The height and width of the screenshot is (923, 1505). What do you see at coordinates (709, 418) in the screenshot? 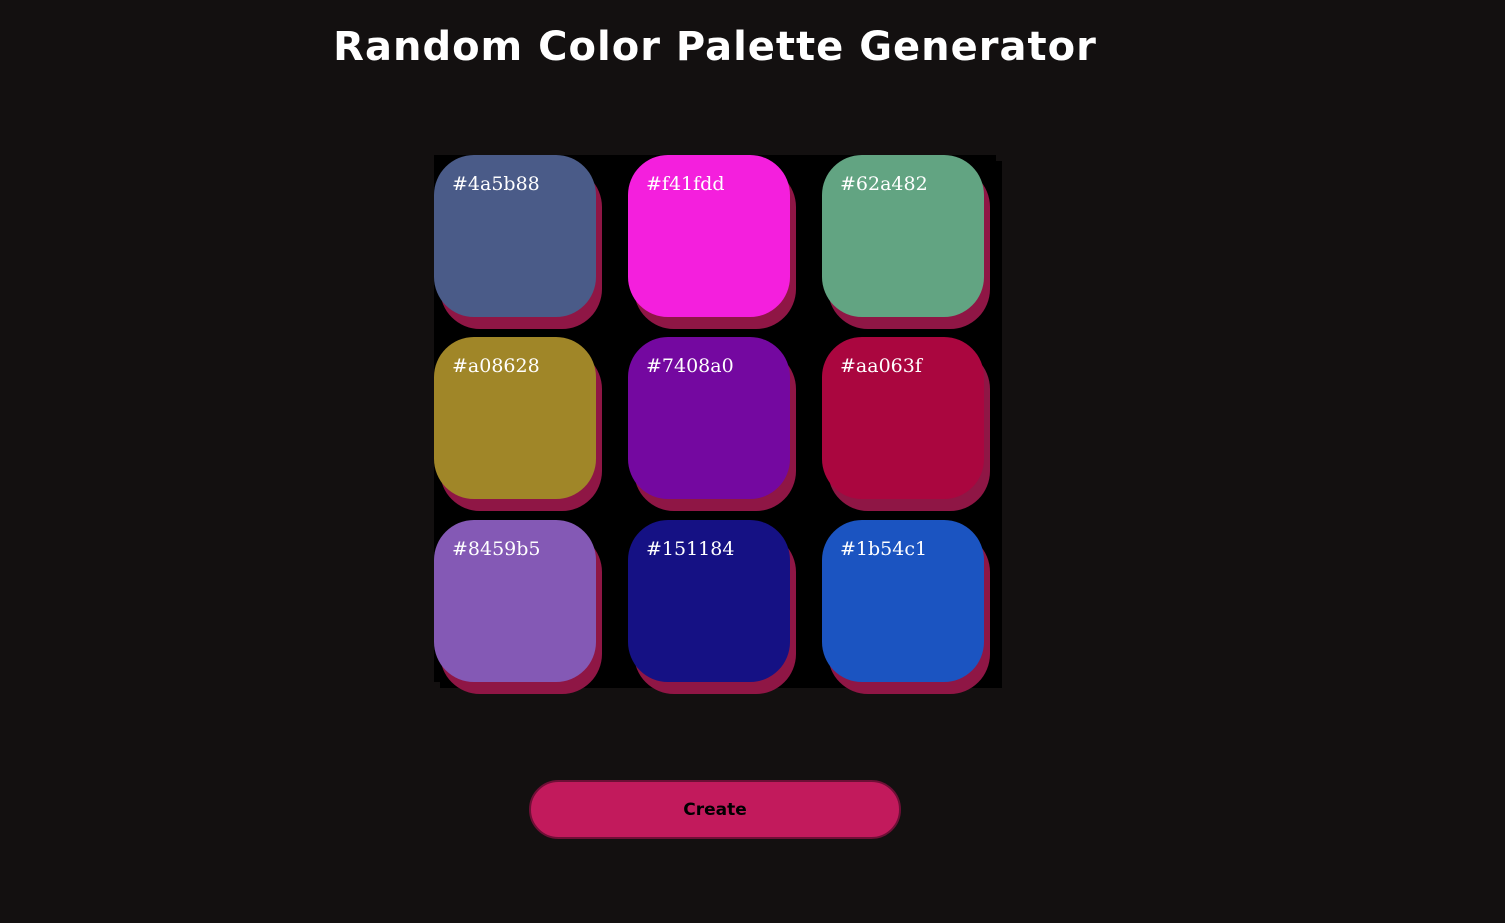
I see `color-swatch: #7408a0` at bounding box center [709, 418].